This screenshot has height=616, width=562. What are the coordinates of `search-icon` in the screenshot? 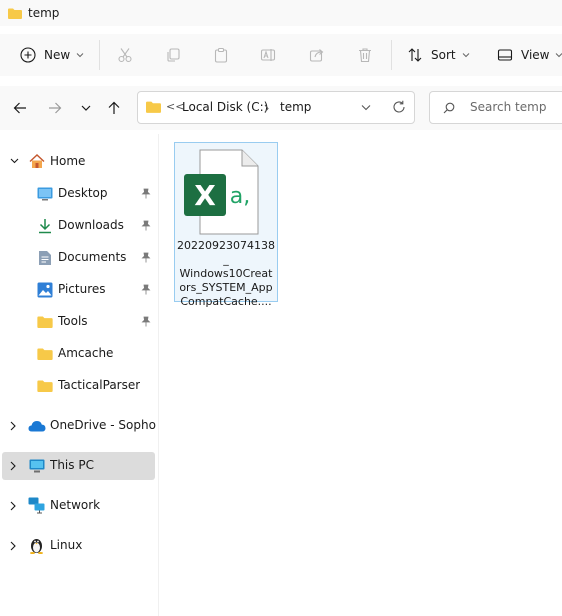 It's located at (449, 108).